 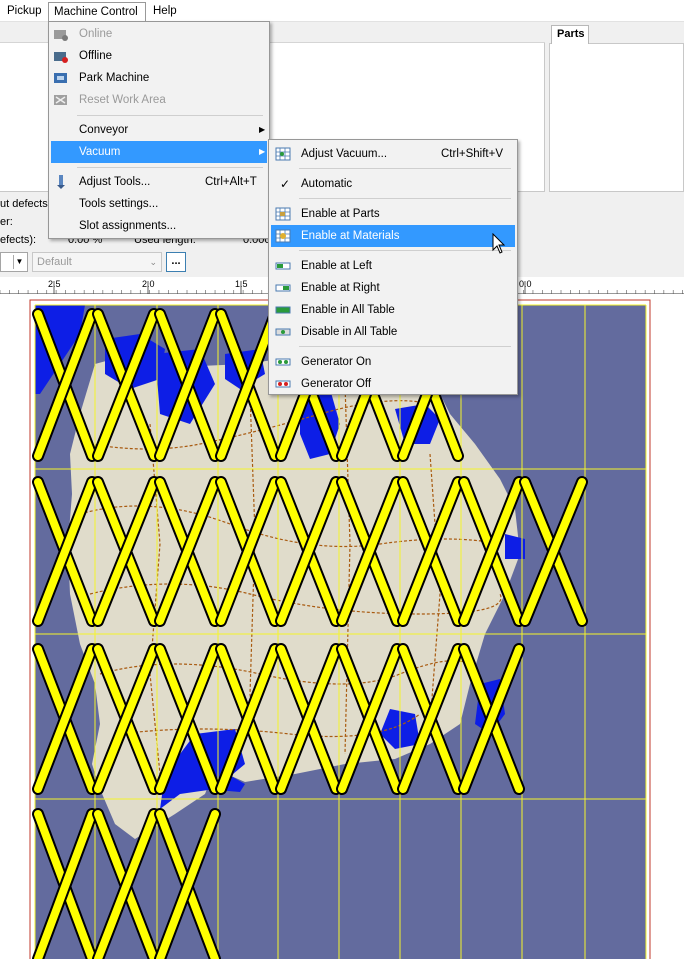 What do you see at coordinates (348, 310) in the screenshot?
I see `menu-item-enable-all-table-label: Enable in All Table` at bounding box center [348, 310].